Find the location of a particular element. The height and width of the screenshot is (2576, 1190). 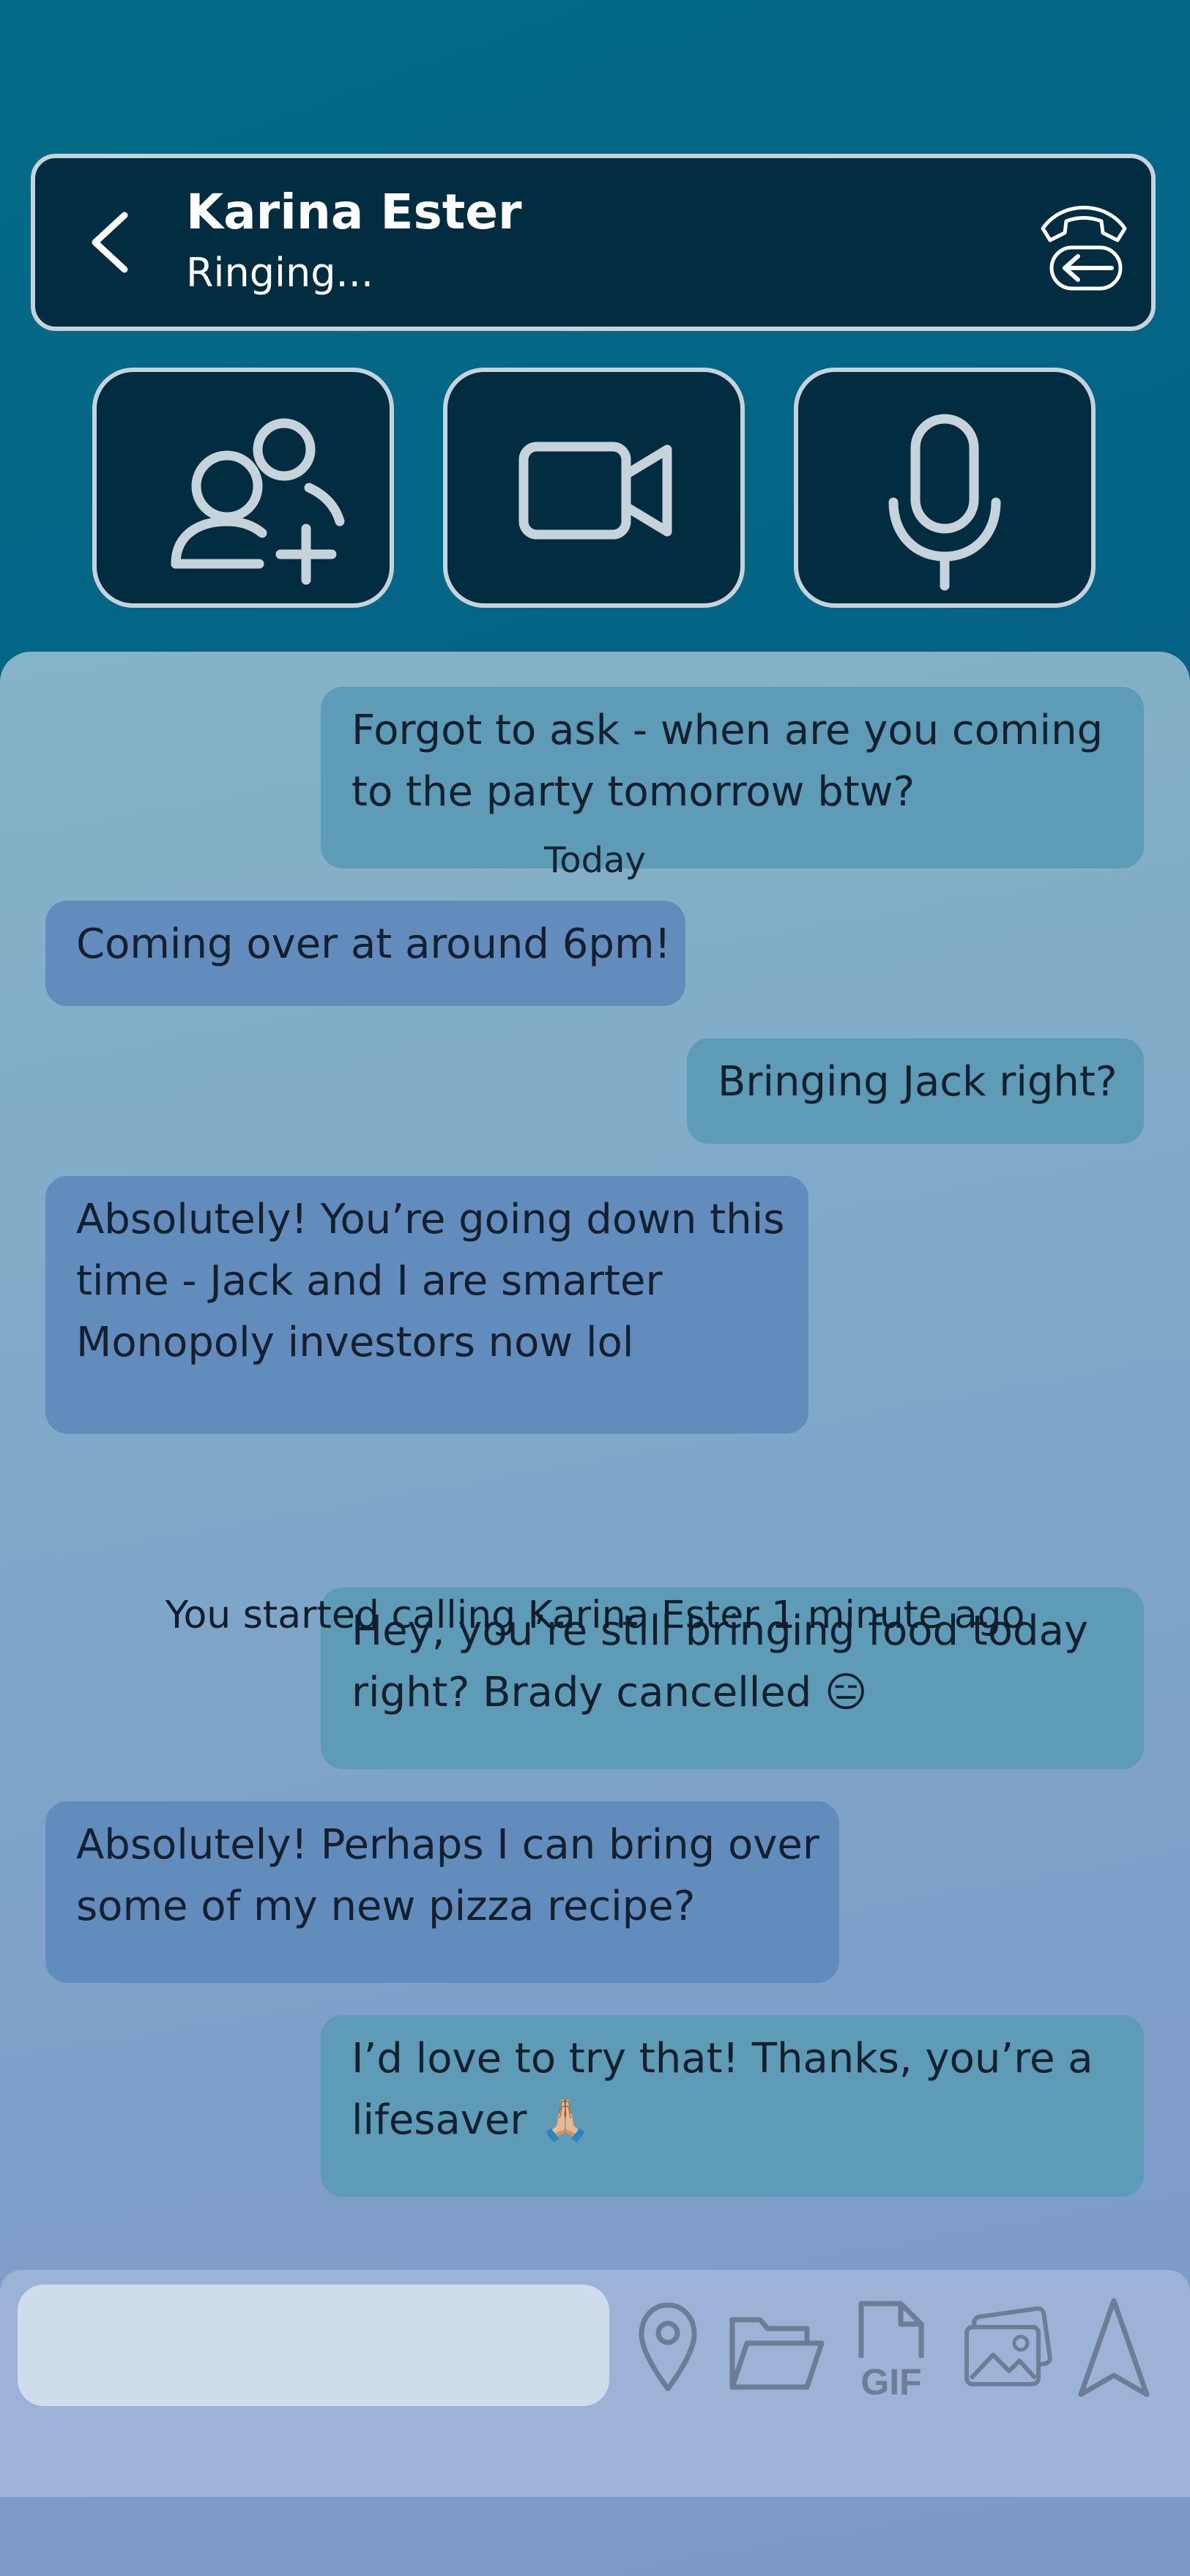

message-line: Bringing Jack right? is located at coordinates (918, 1082).